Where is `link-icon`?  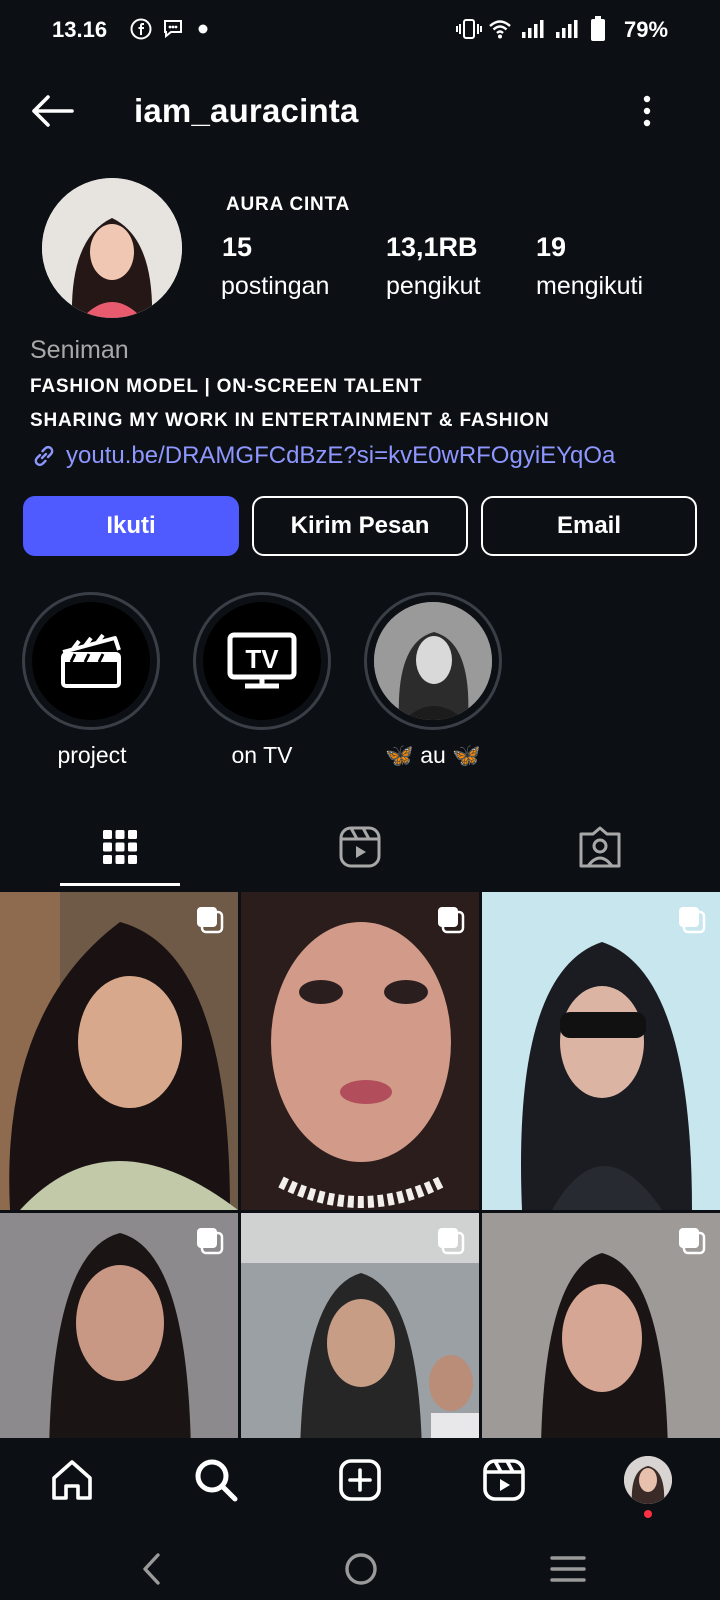 link-icon is located at coordinates (44, 456).